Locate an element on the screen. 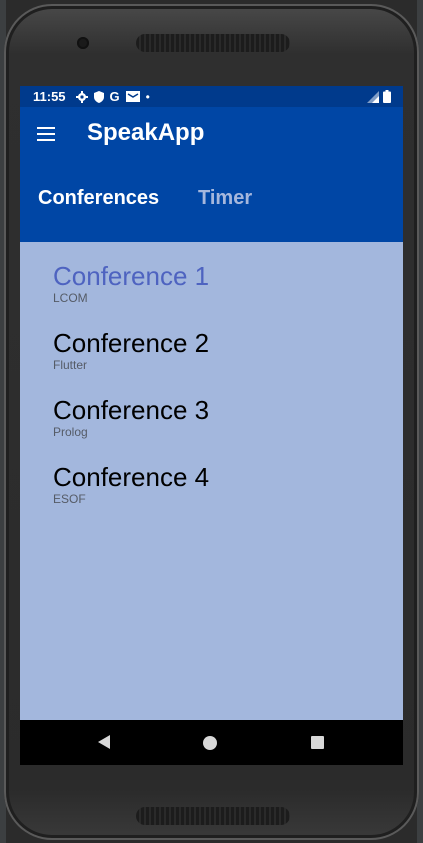 Image resolution: width=423 pixels, height=843 pixels. conference-subtitle: LCOM is located at coordinates (70, 298).